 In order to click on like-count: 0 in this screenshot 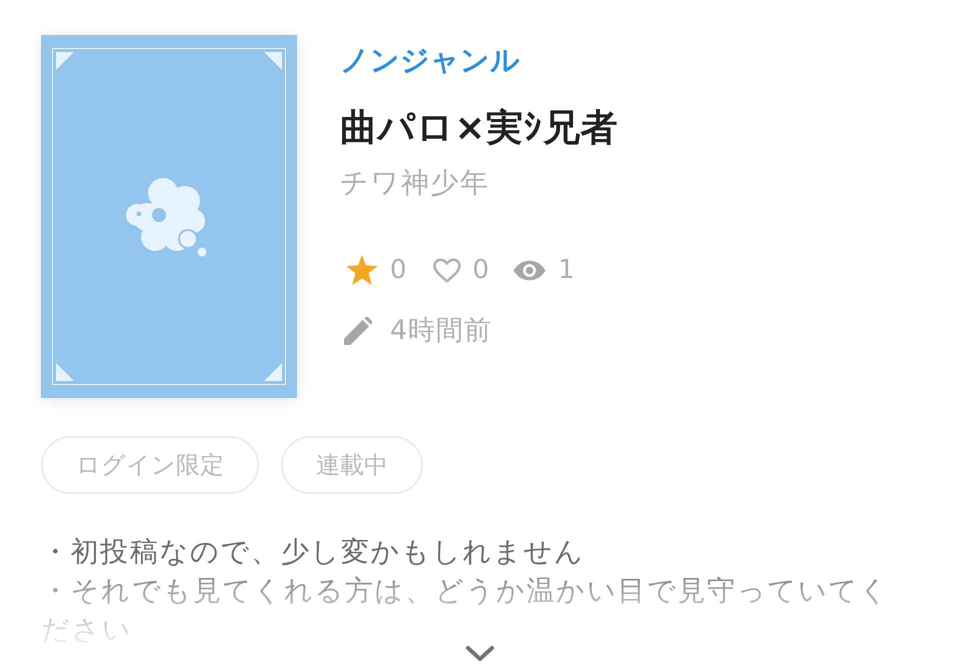, I will do `click(481, 270)`.